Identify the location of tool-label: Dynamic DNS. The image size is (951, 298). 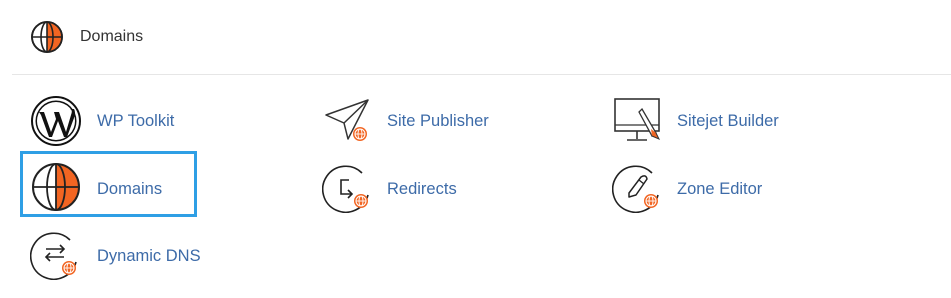
(149, 256).